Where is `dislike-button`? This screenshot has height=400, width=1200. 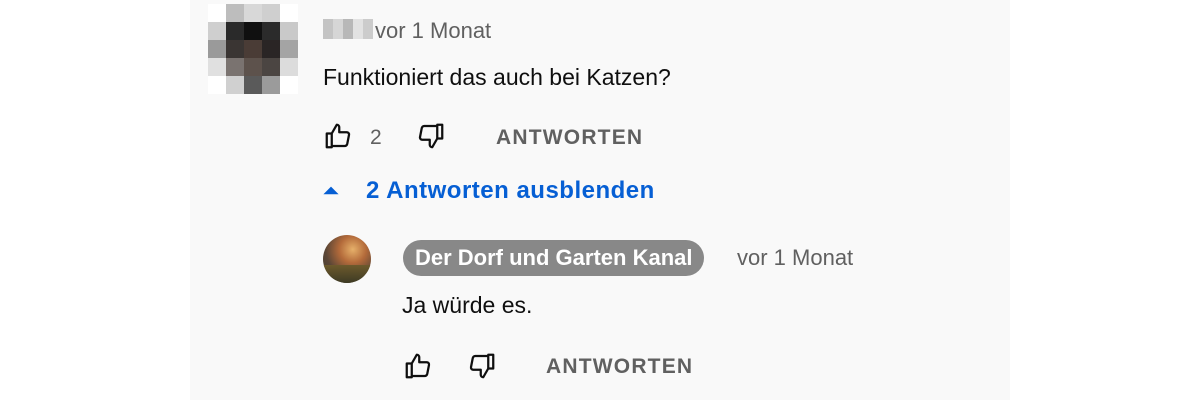
dislike-button is located at coordinates (431, 136).